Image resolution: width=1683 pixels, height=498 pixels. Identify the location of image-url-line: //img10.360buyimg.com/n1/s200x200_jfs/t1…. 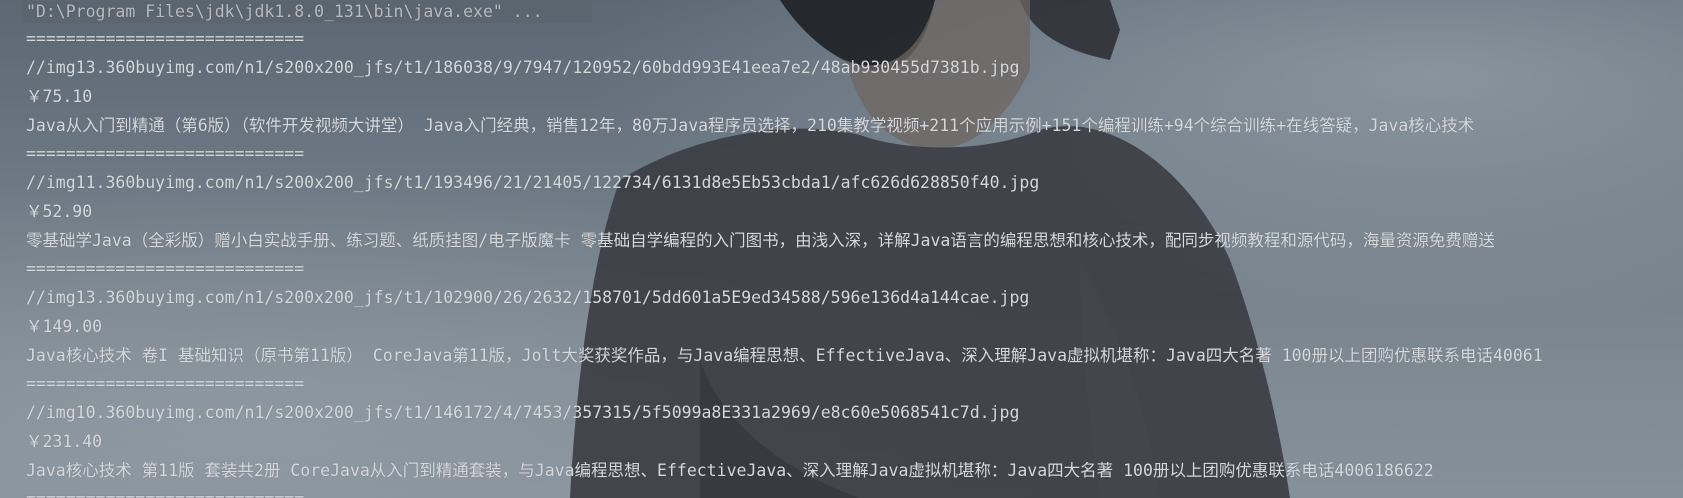
(522, 413).